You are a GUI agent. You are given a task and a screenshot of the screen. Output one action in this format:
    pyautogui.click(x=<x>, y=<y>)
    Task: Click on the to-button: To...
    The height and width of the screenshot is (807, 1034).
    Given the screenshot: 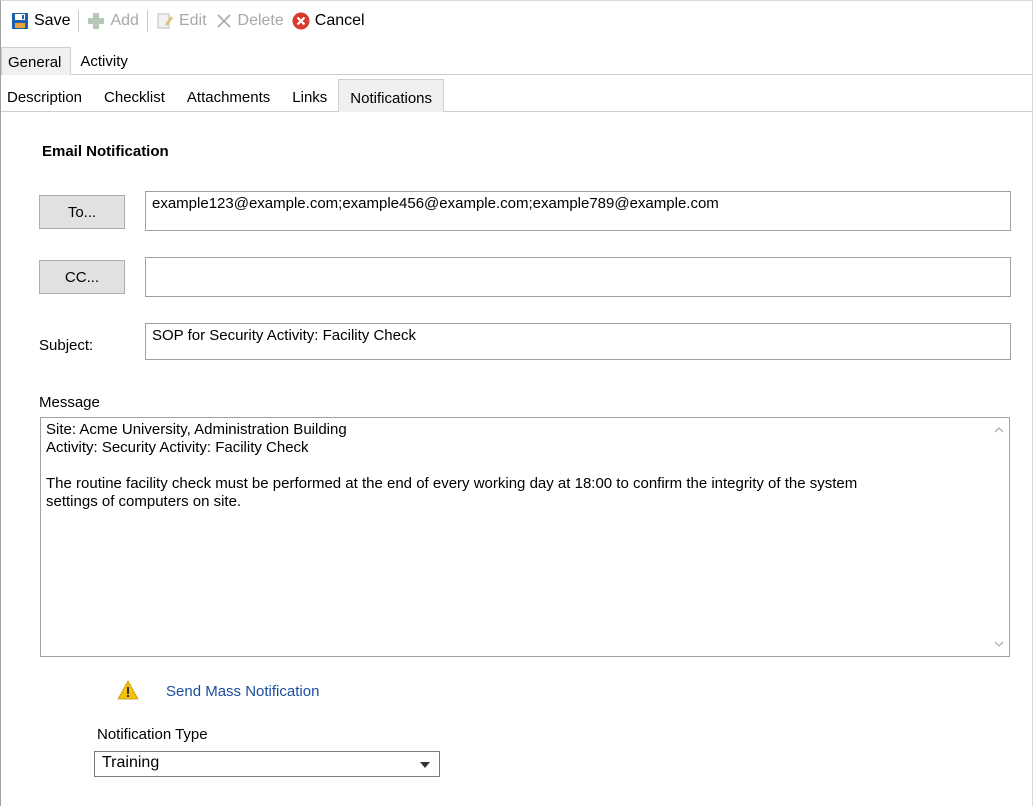 What is the action you would take?
    pyautogui.click(x=82, y=212)
    